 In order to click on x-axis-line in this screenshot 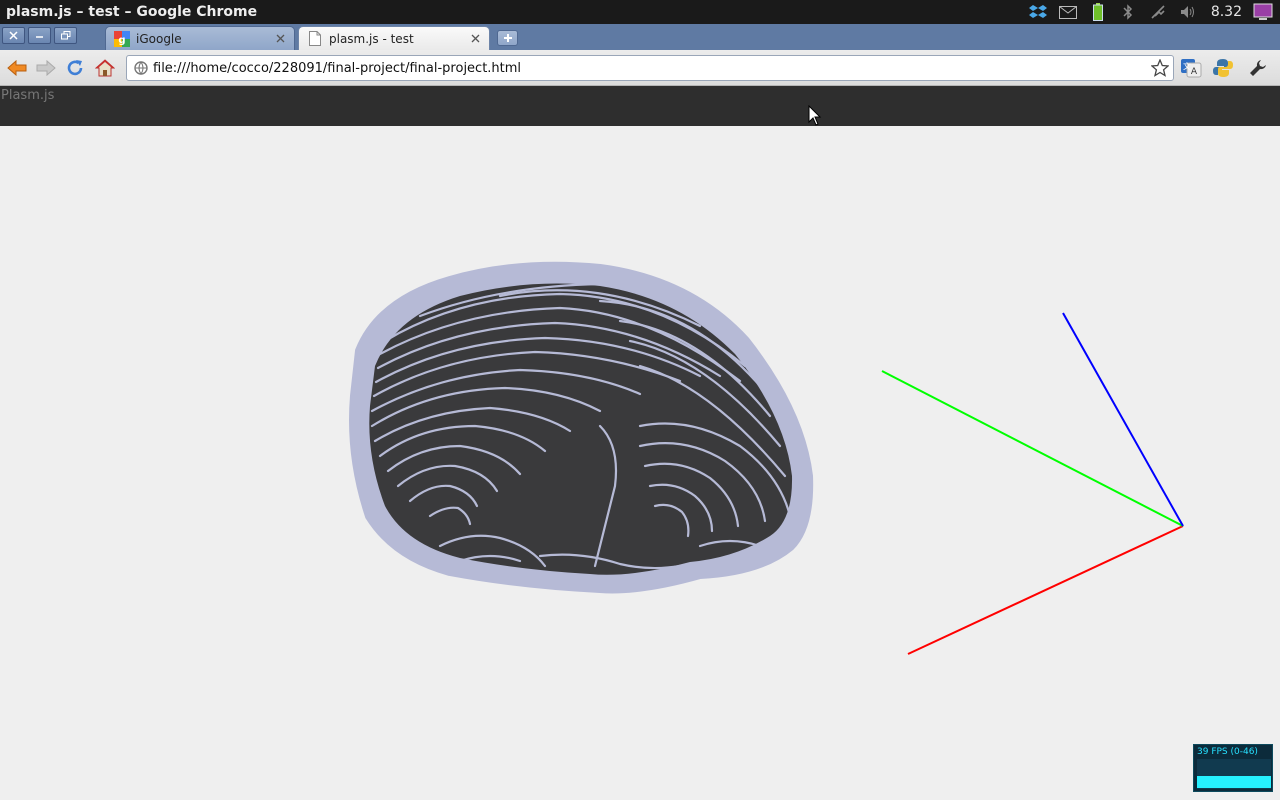, I will do `click(1045, 590)`.